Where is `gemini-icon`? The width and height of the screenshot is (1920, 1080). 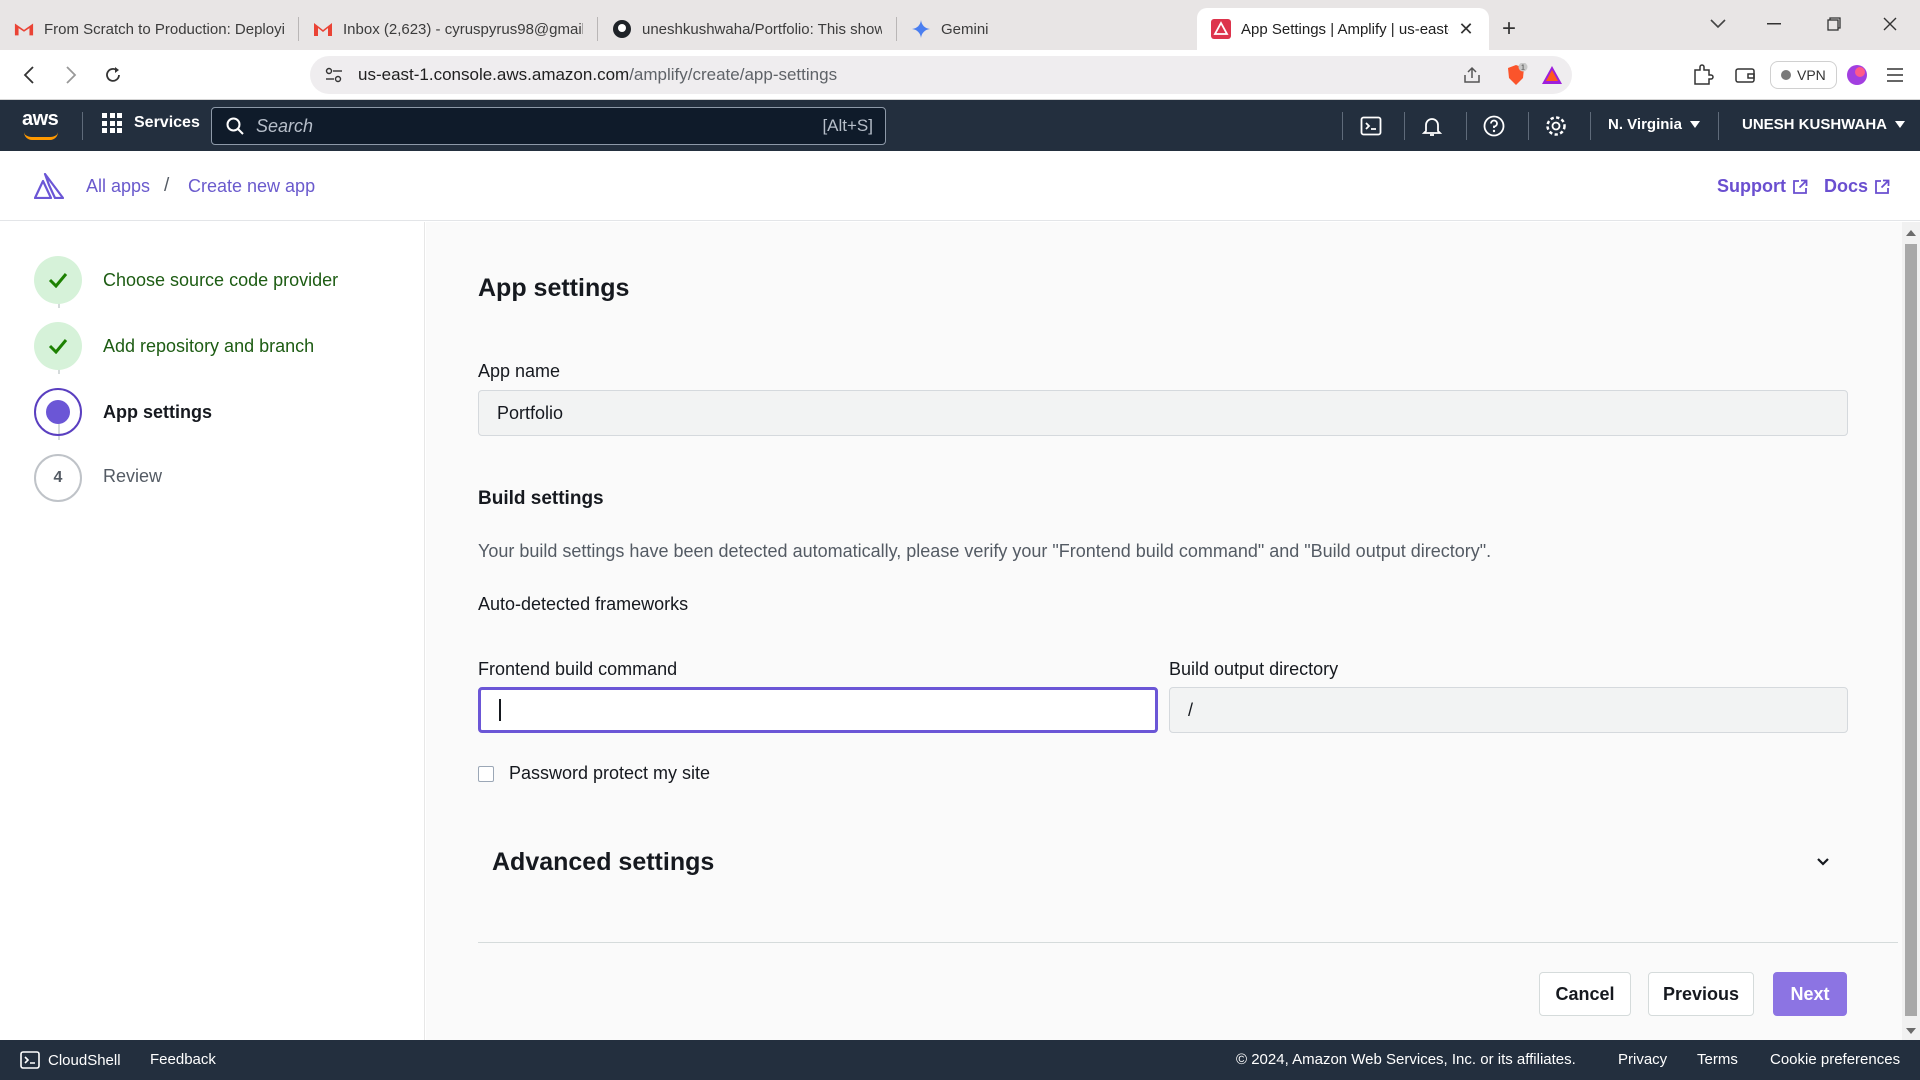 gemini-icon is located at coordinates (921, 29).